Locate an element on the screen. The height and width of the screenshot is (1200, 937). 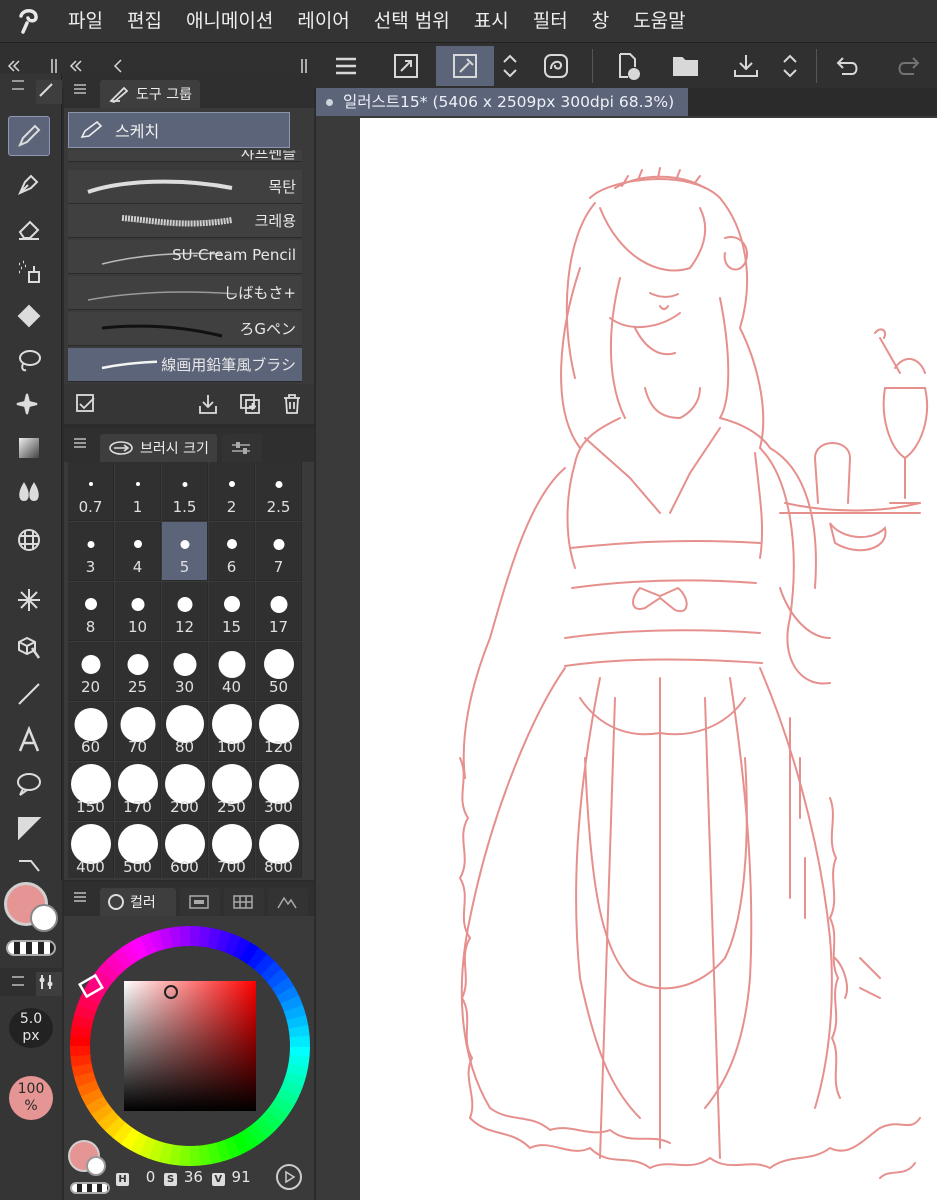
brush-size-80: 80 is located at coordinates (185, 731).